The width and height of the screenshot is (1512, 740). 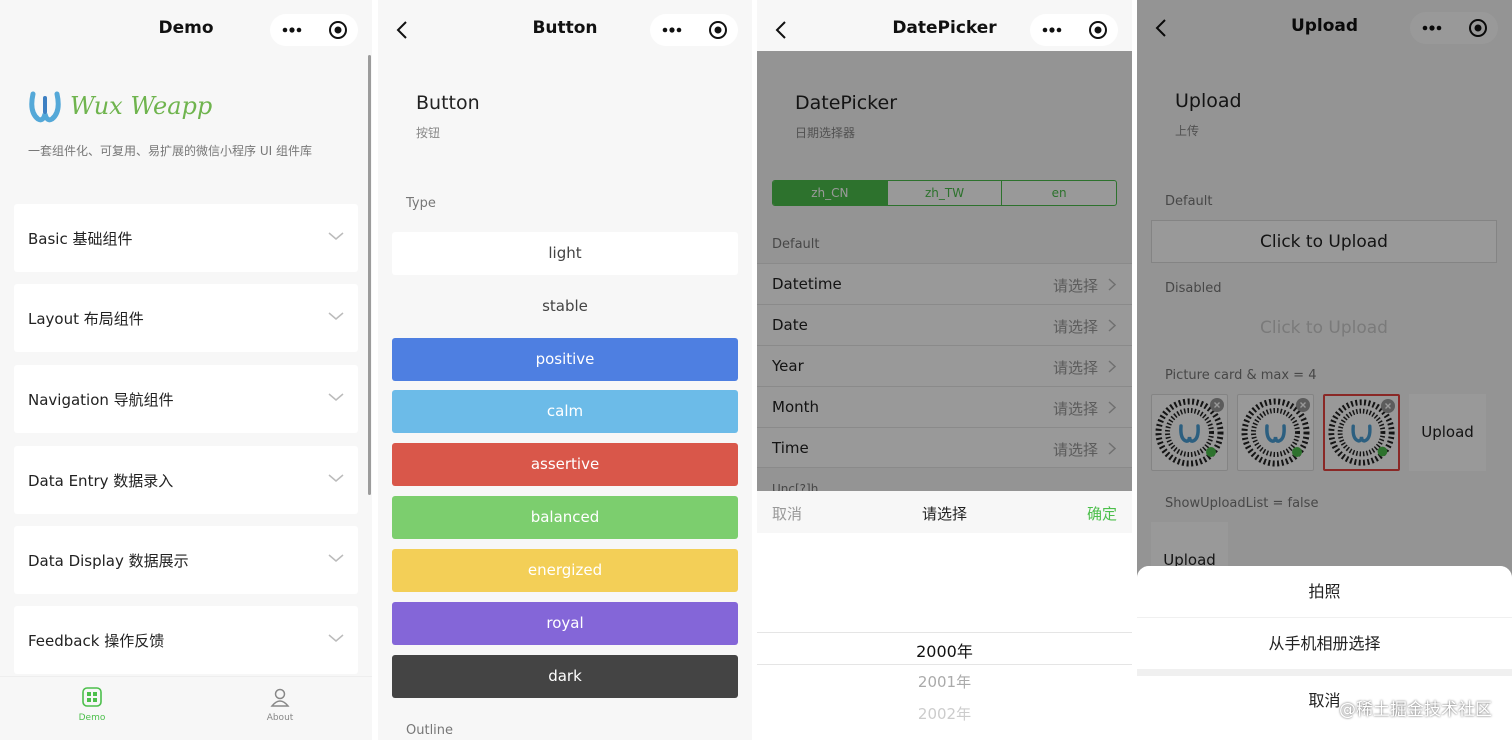 What do you see at coordinates (170, 151) in the screenshot?
I see `tagline: 一套组件化、可复用、易扩展的微信小程序 UI 组件库` at bounding box center [170, 151].